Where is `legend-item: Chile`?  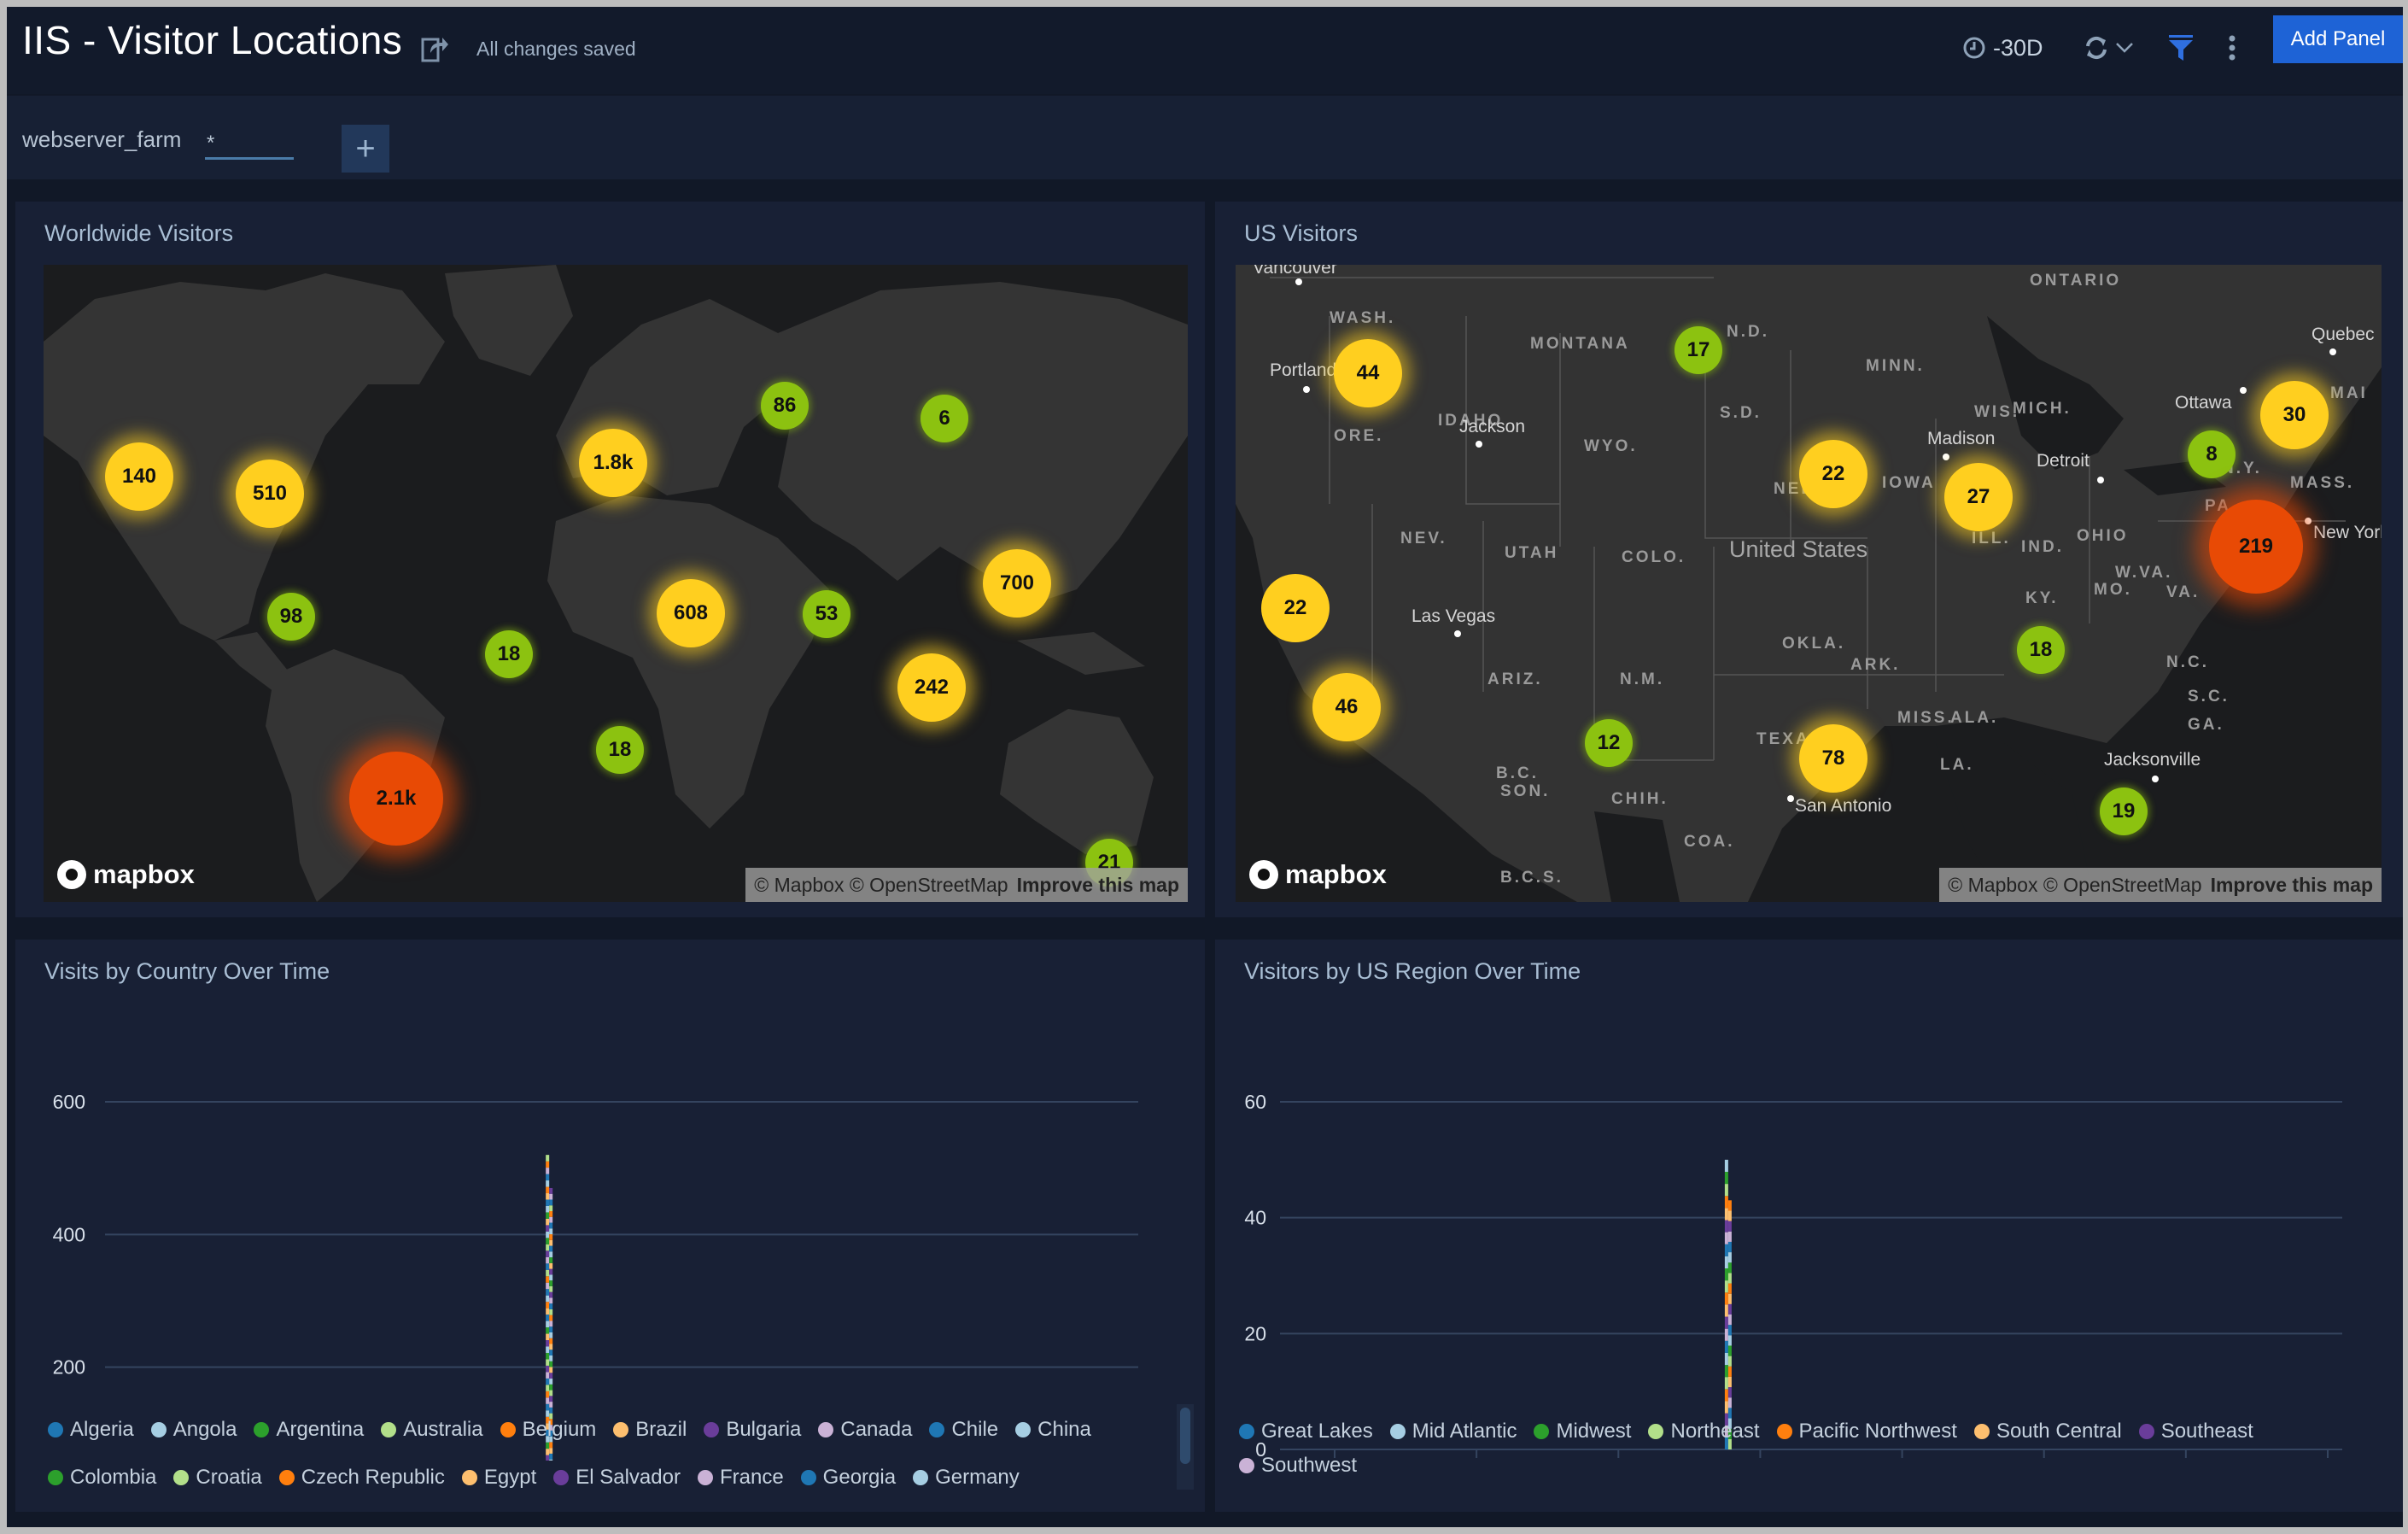 legend-item: Chile is located at coordinates (963, 1430).